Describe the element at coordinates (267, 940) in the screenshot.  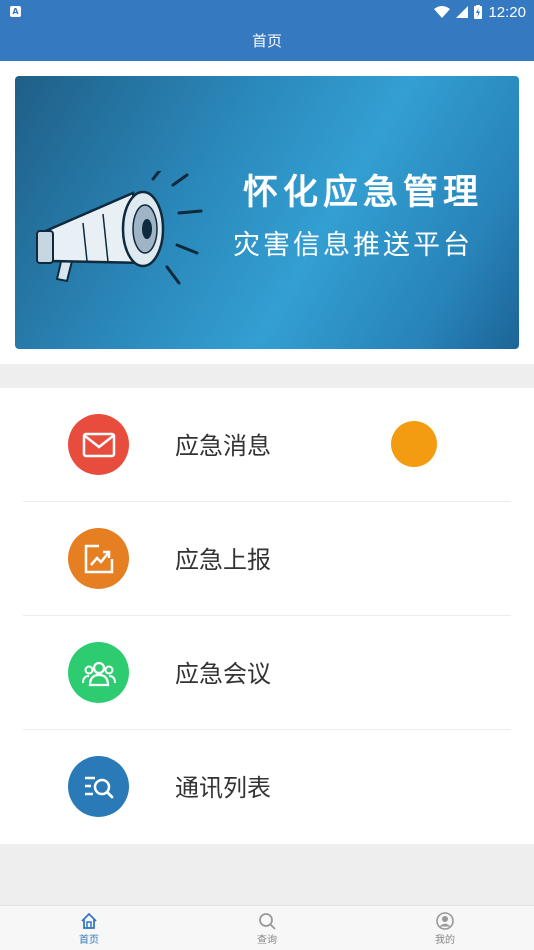
I see `tab-label: 查询` at that location.